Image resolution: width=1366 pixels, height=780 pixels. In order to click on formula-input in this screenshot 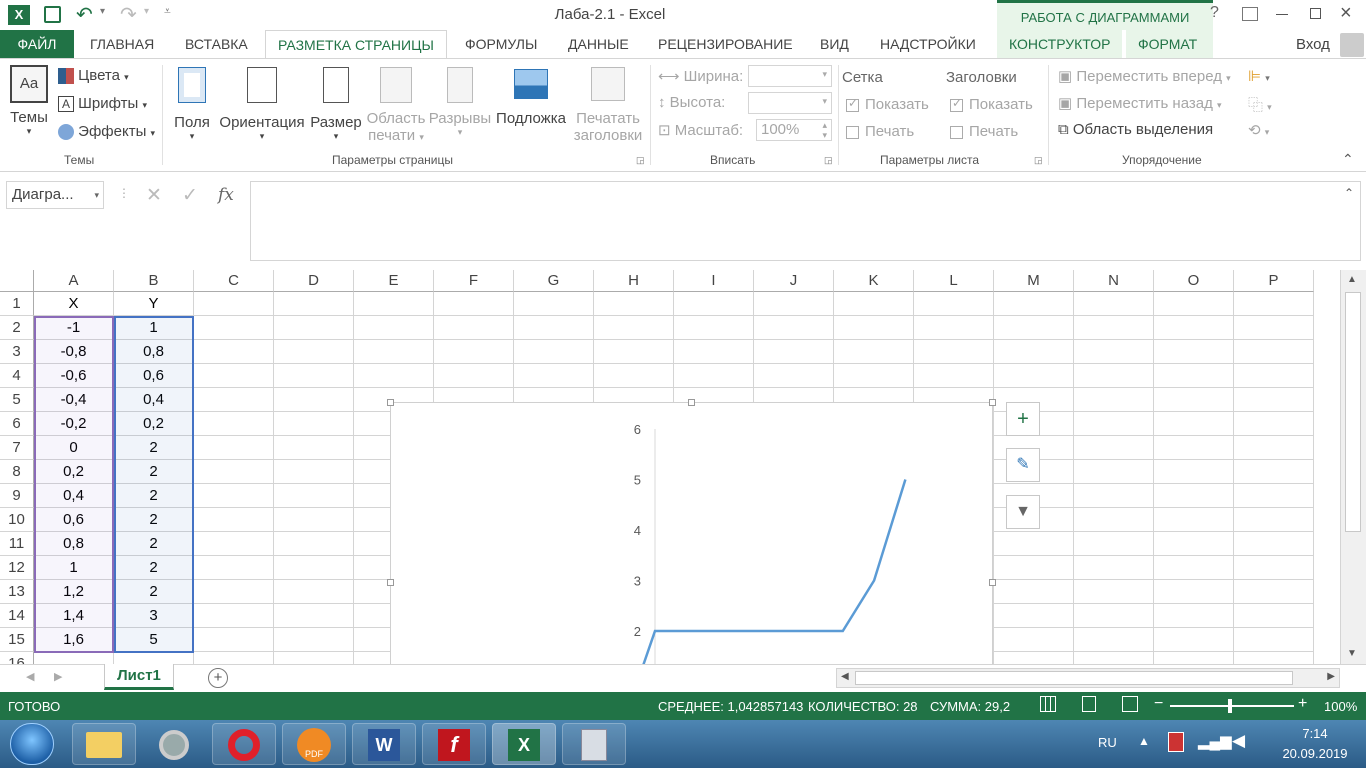, I will do `click(805, 221)`.